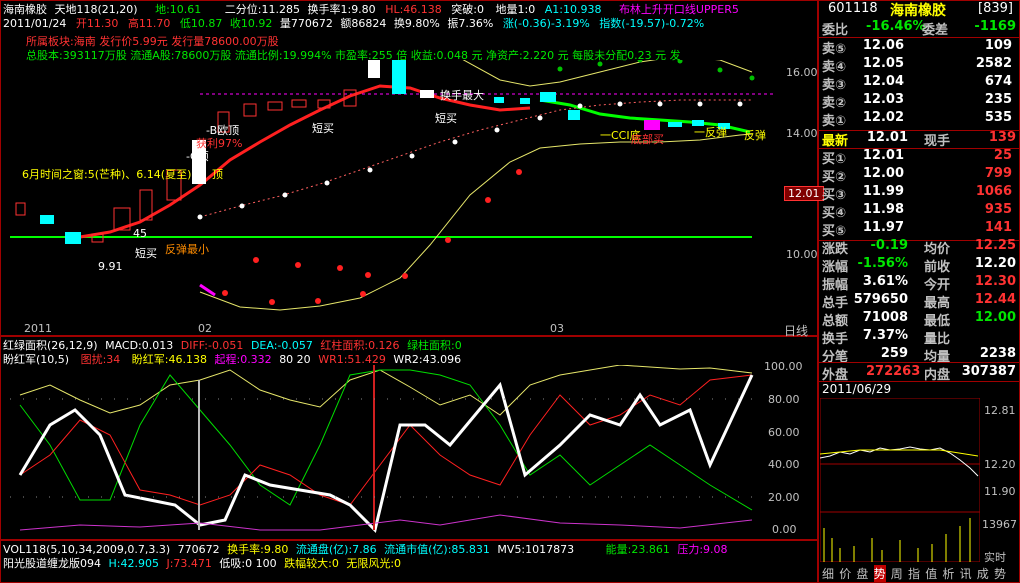 Image resolution: width=1020 pixels, height=583 pixels. What do you see at coordinates (784, 464) in the screenshot?
I see `sub-tick-40: 40.00` at bounding box center [784, 464].